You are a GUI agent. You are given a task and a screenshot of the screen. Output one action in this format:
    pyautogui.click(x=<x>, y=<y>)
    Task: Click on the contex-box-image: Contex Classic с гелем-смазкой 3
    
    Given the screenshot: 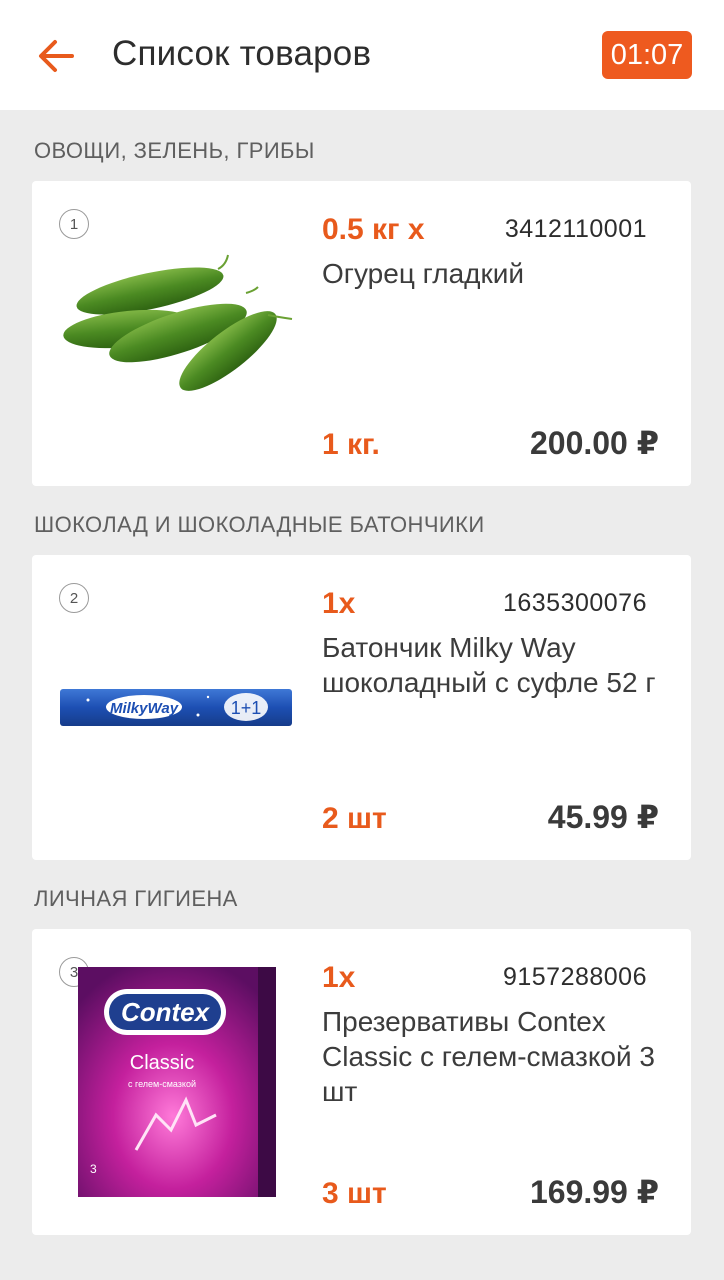 What is the action you would take?
    pyautogui.click(x=177, y=1082)
    